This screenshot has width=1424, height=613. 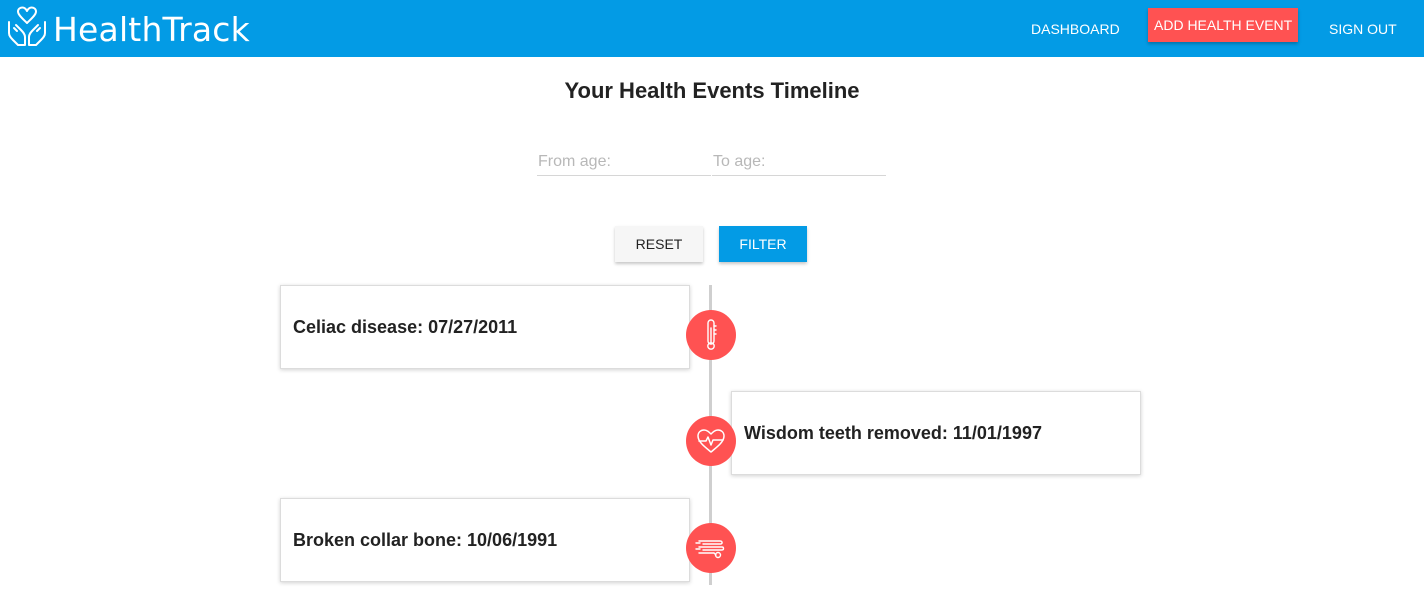 I want to click on timeline-event-card: Wisdom teeth removed: 11/01/1997, so click(x=936, y=433).